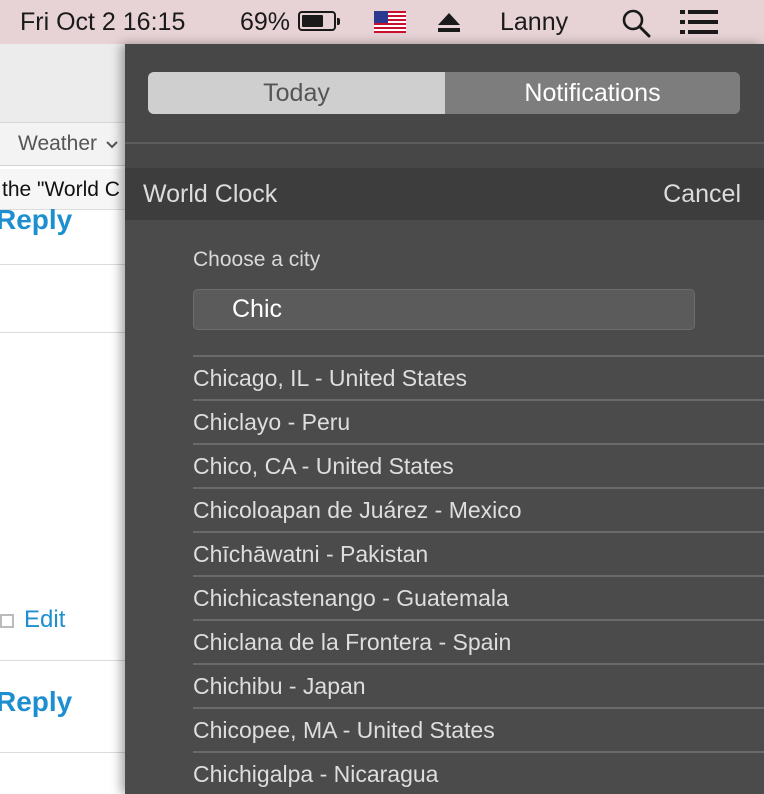  I want to click on battery-icon, so click(319, 21).